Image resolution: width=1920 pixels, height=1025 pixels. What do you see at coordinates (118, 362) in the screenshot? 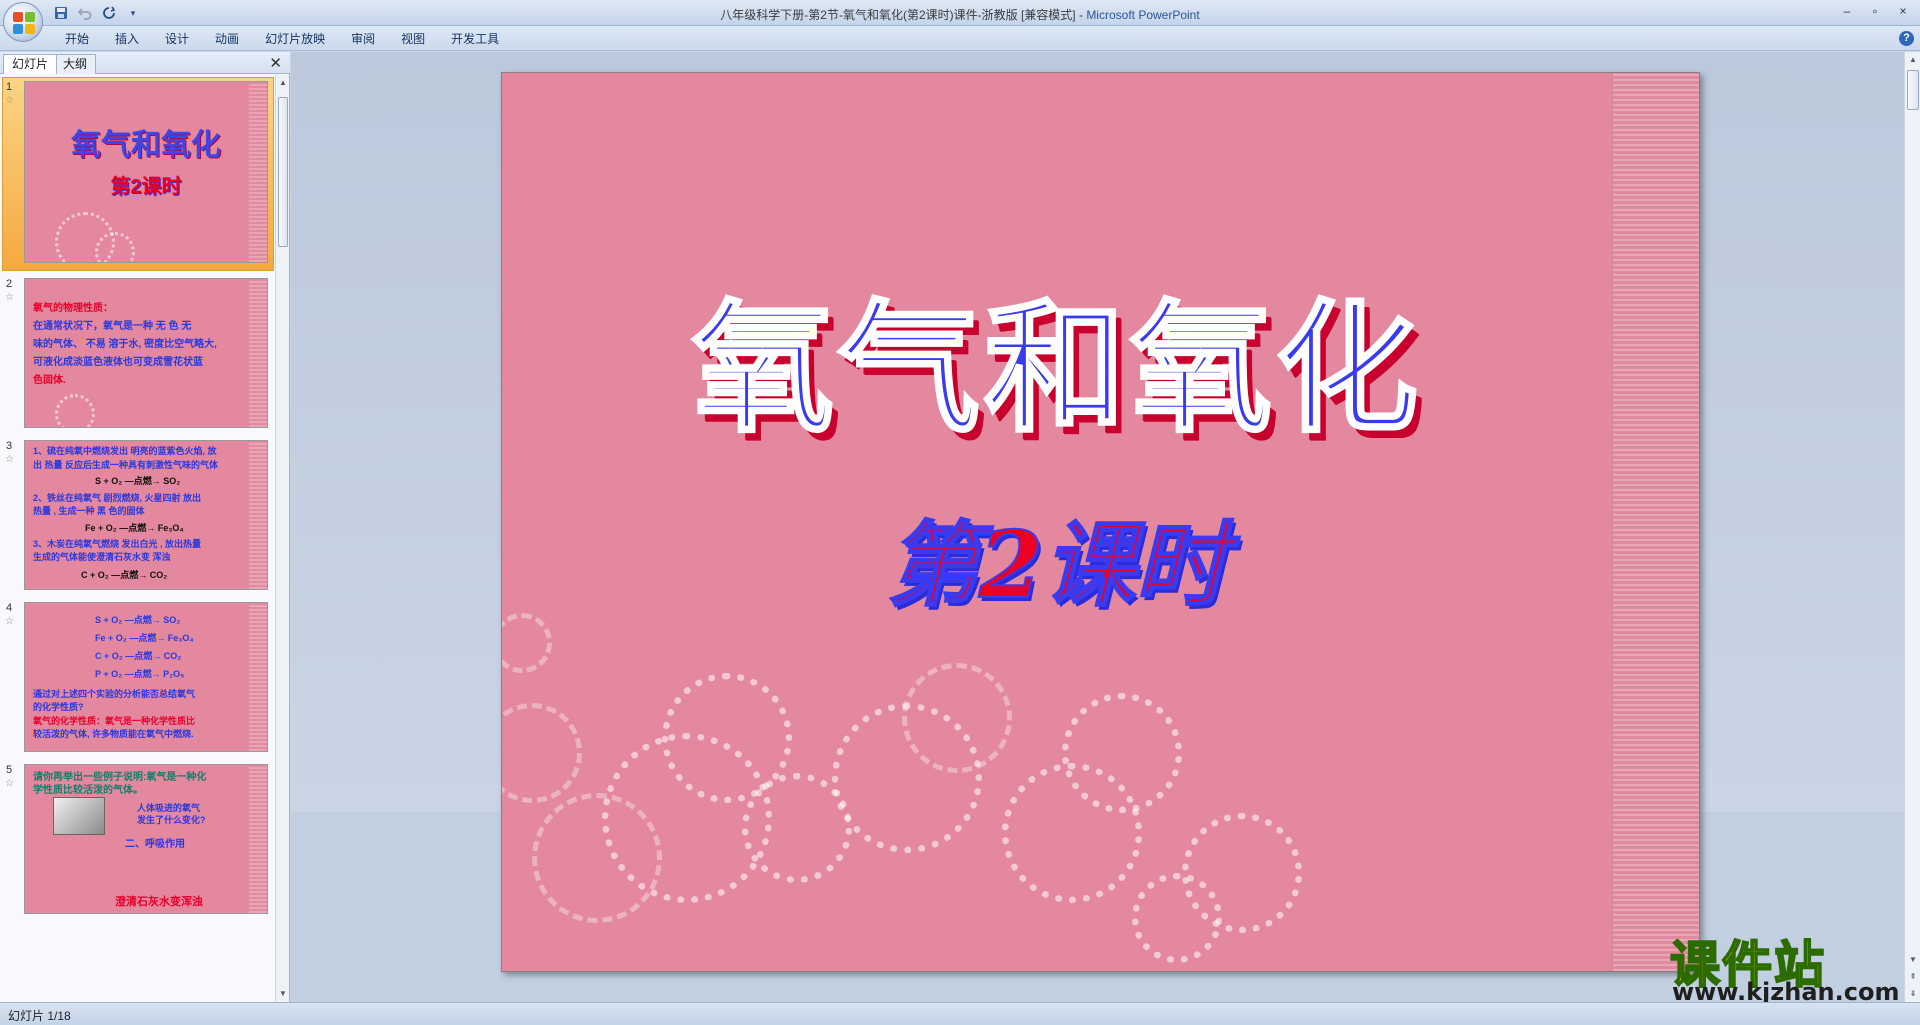
I see `thumb-text-line: 可液化成淡蓝色液体也可变成雪花状蓝` at bounding box center [118, 362].